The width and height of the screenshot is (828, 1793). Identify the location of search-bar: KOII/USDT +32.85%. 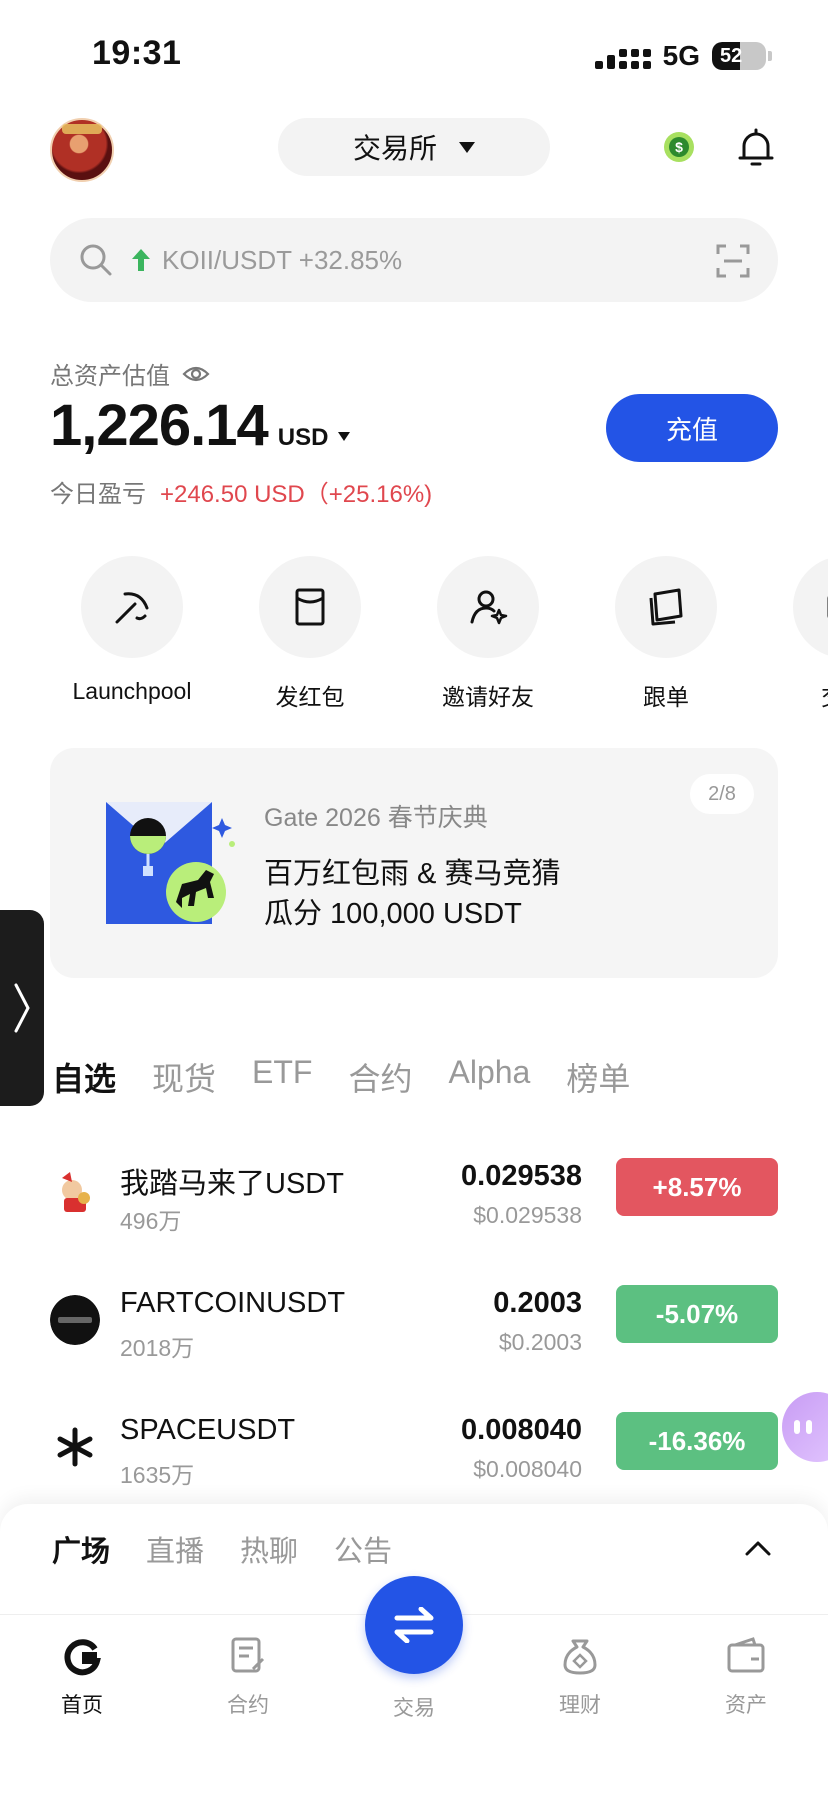
(414, 260).